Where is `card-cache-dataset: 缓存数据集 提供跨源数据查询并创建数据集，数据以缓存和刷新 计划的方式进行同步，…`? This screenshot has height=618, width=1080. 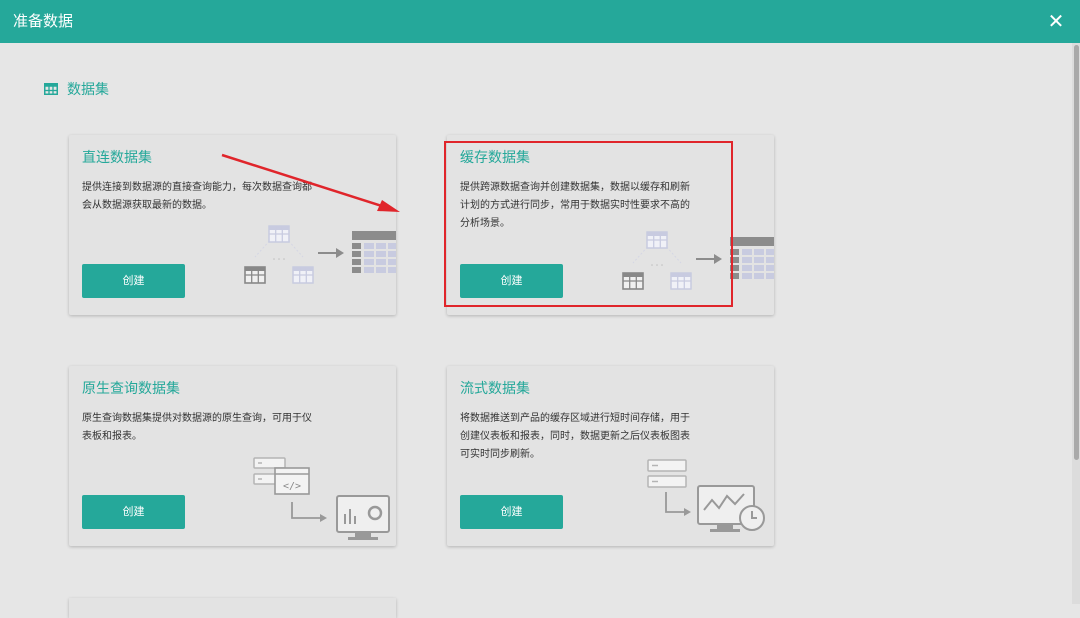
card-cache-dataset: 缓存数据集 提供跨源数据查询并创建数据集，数据以缓存和刷新 计划的方式进行同步，… is located at coordinates (610, 225).